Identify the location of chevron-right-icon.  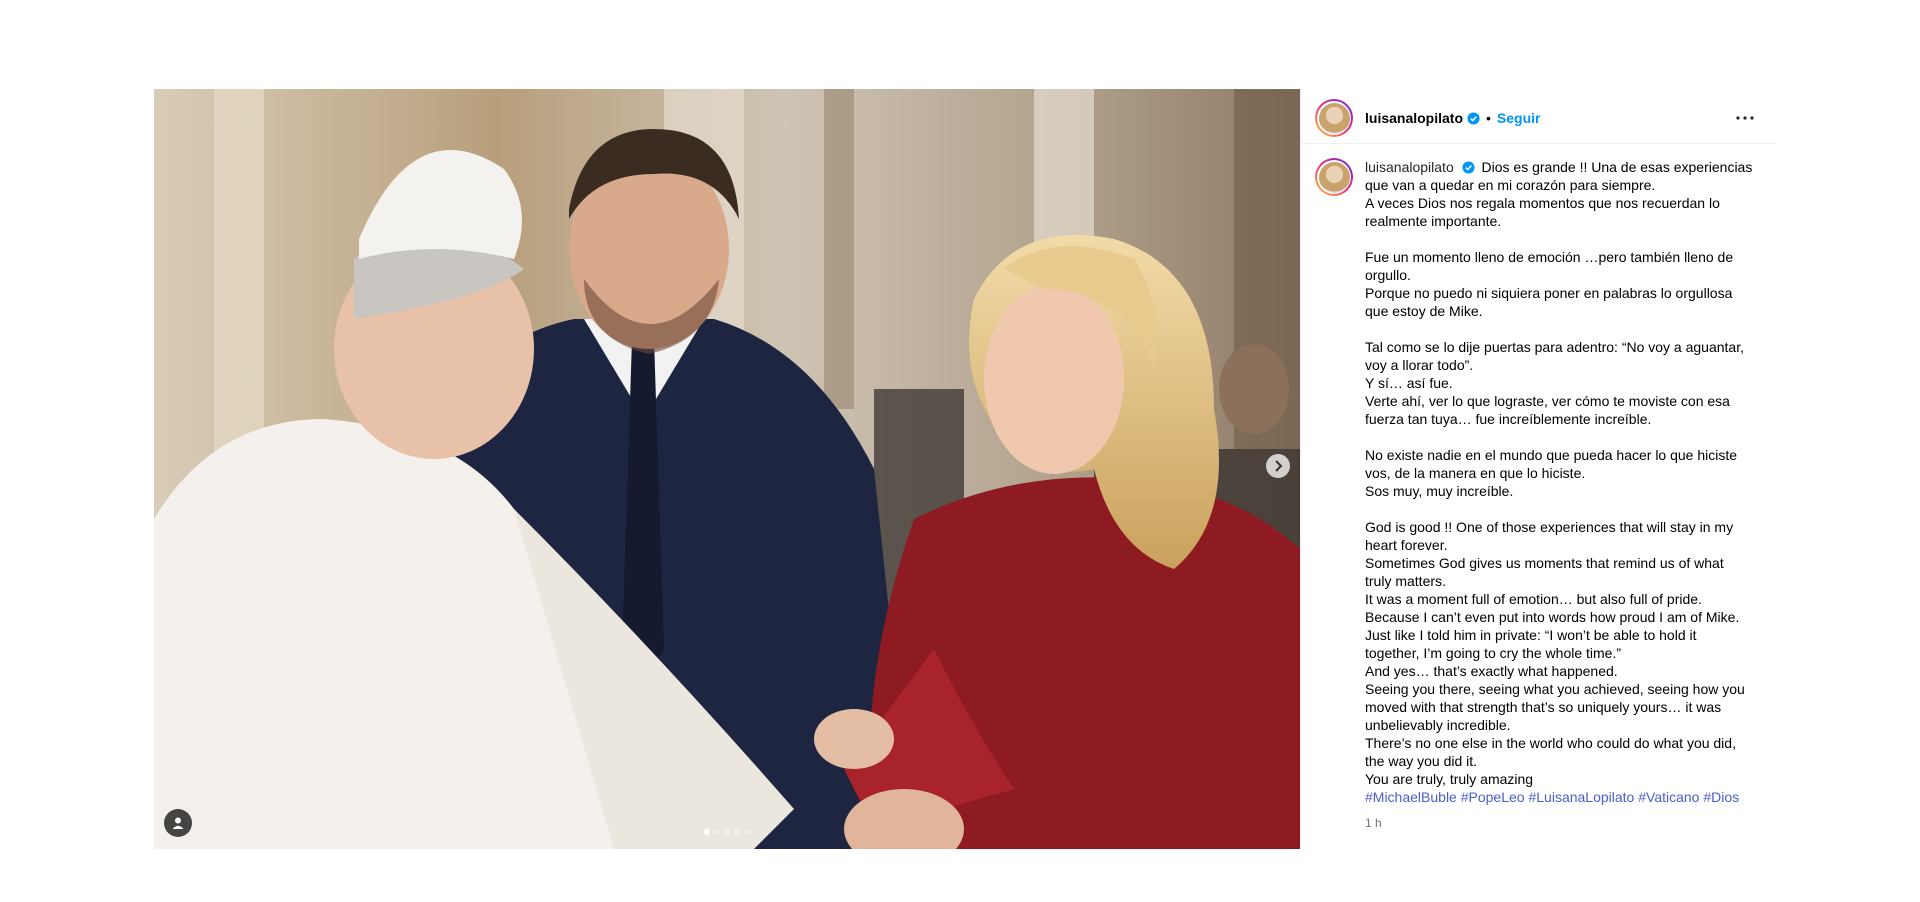
(1279, 466).